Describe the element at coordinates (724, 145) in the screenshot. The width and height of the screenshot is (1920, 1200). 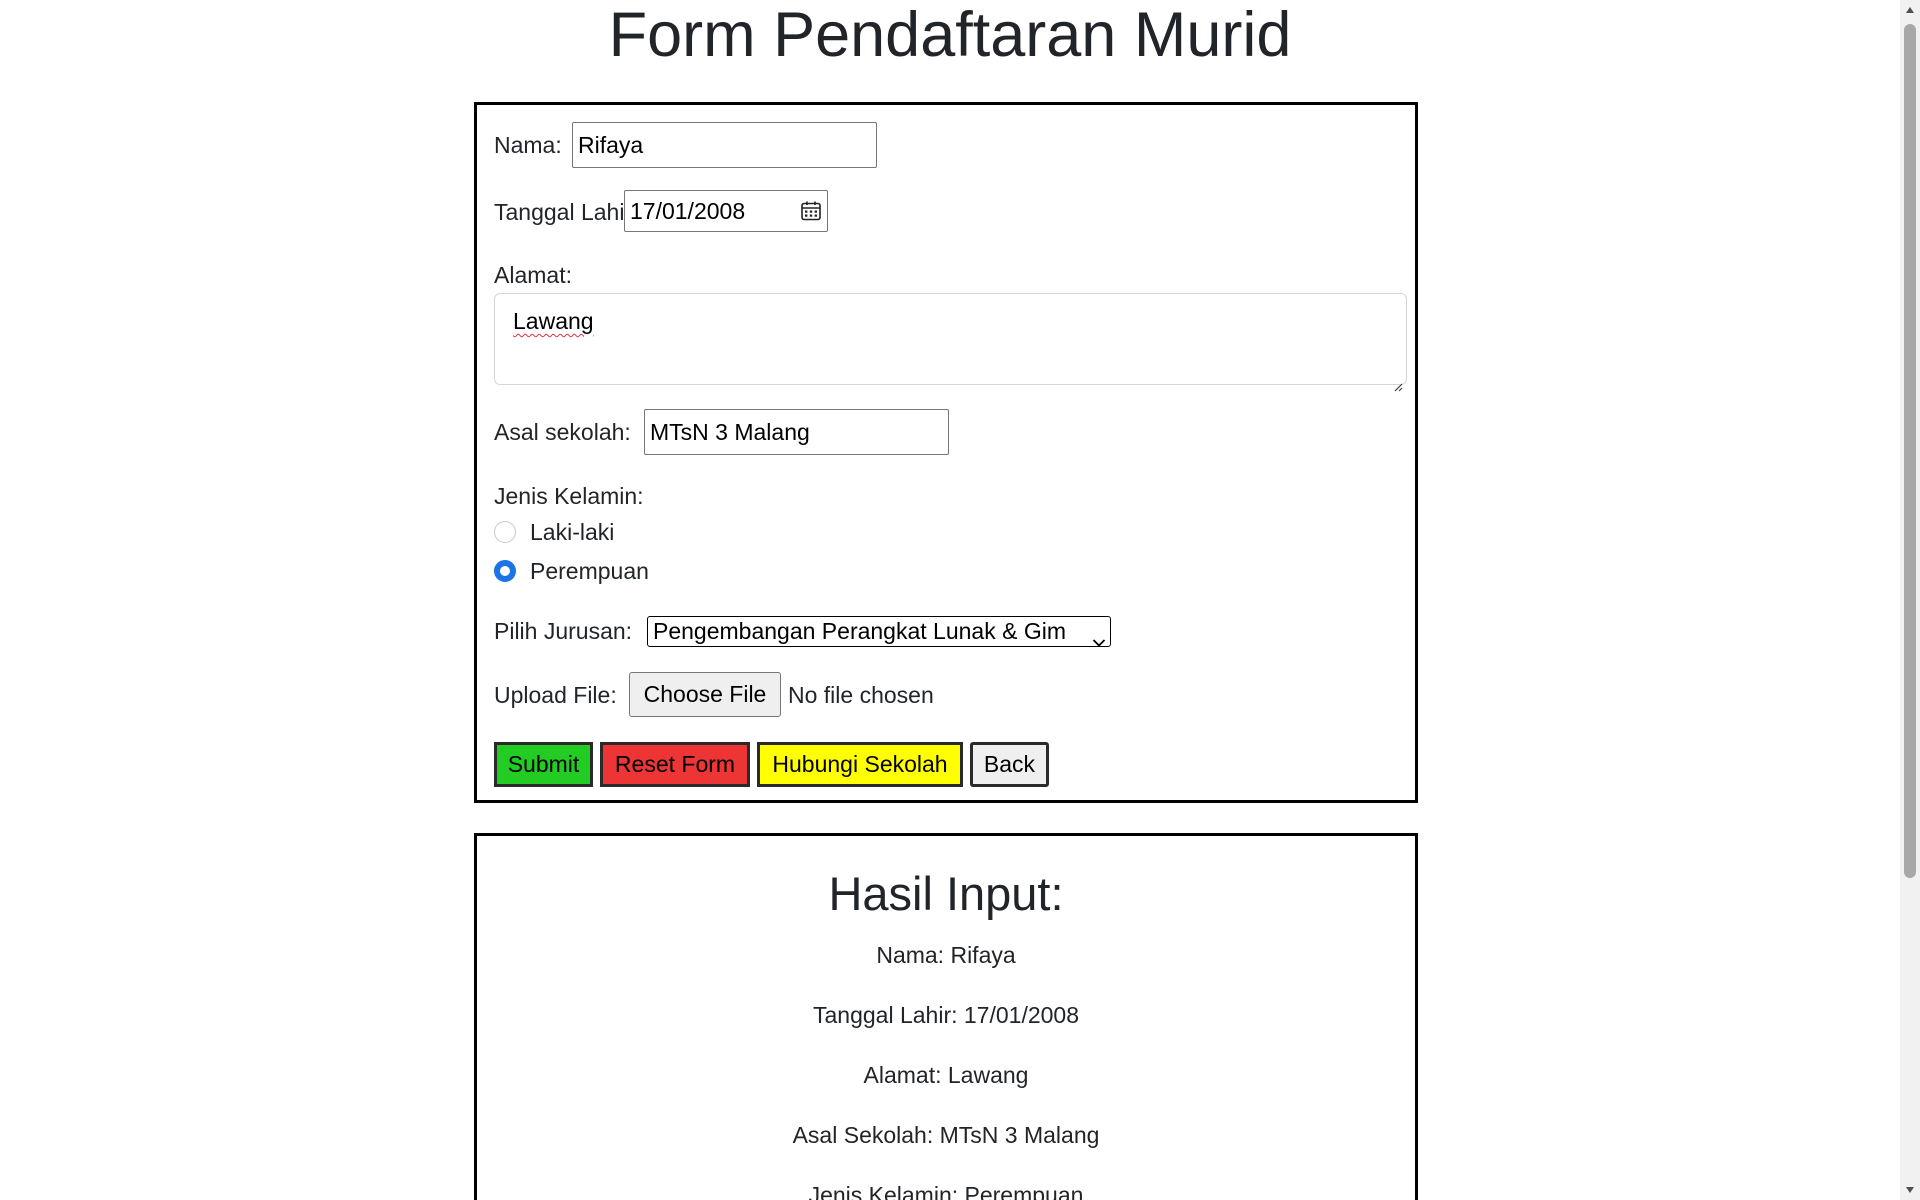
I see `nama-input: Rifaya` at that location.